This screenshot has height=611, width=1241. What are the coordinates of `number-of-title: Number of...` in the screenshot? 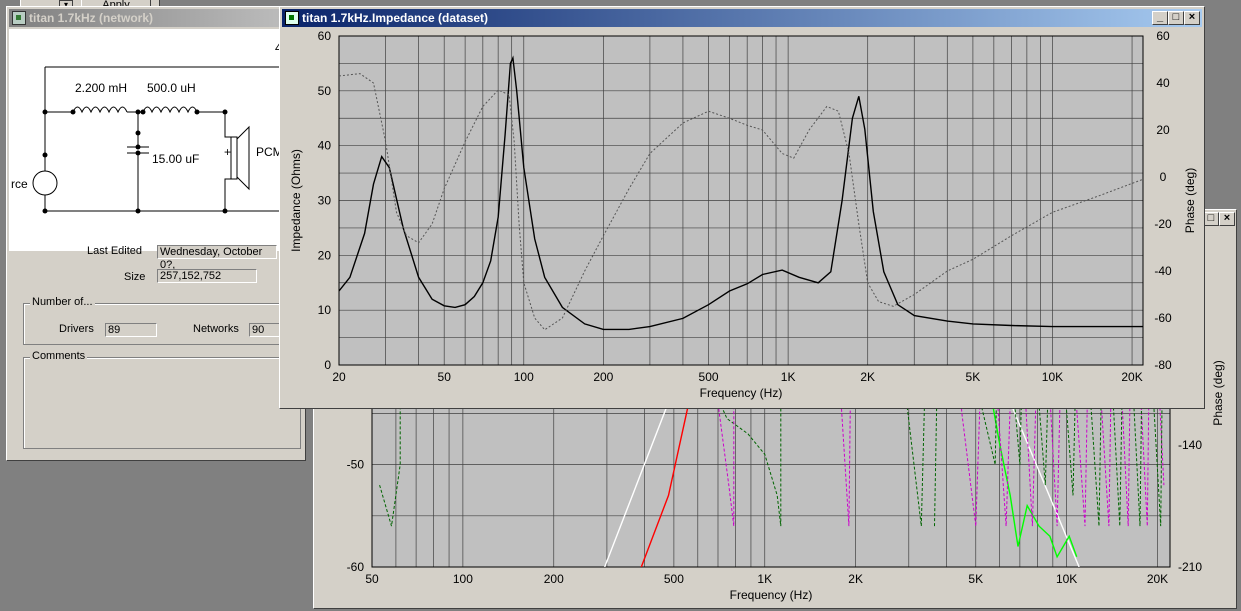 It's located at (62, 302).